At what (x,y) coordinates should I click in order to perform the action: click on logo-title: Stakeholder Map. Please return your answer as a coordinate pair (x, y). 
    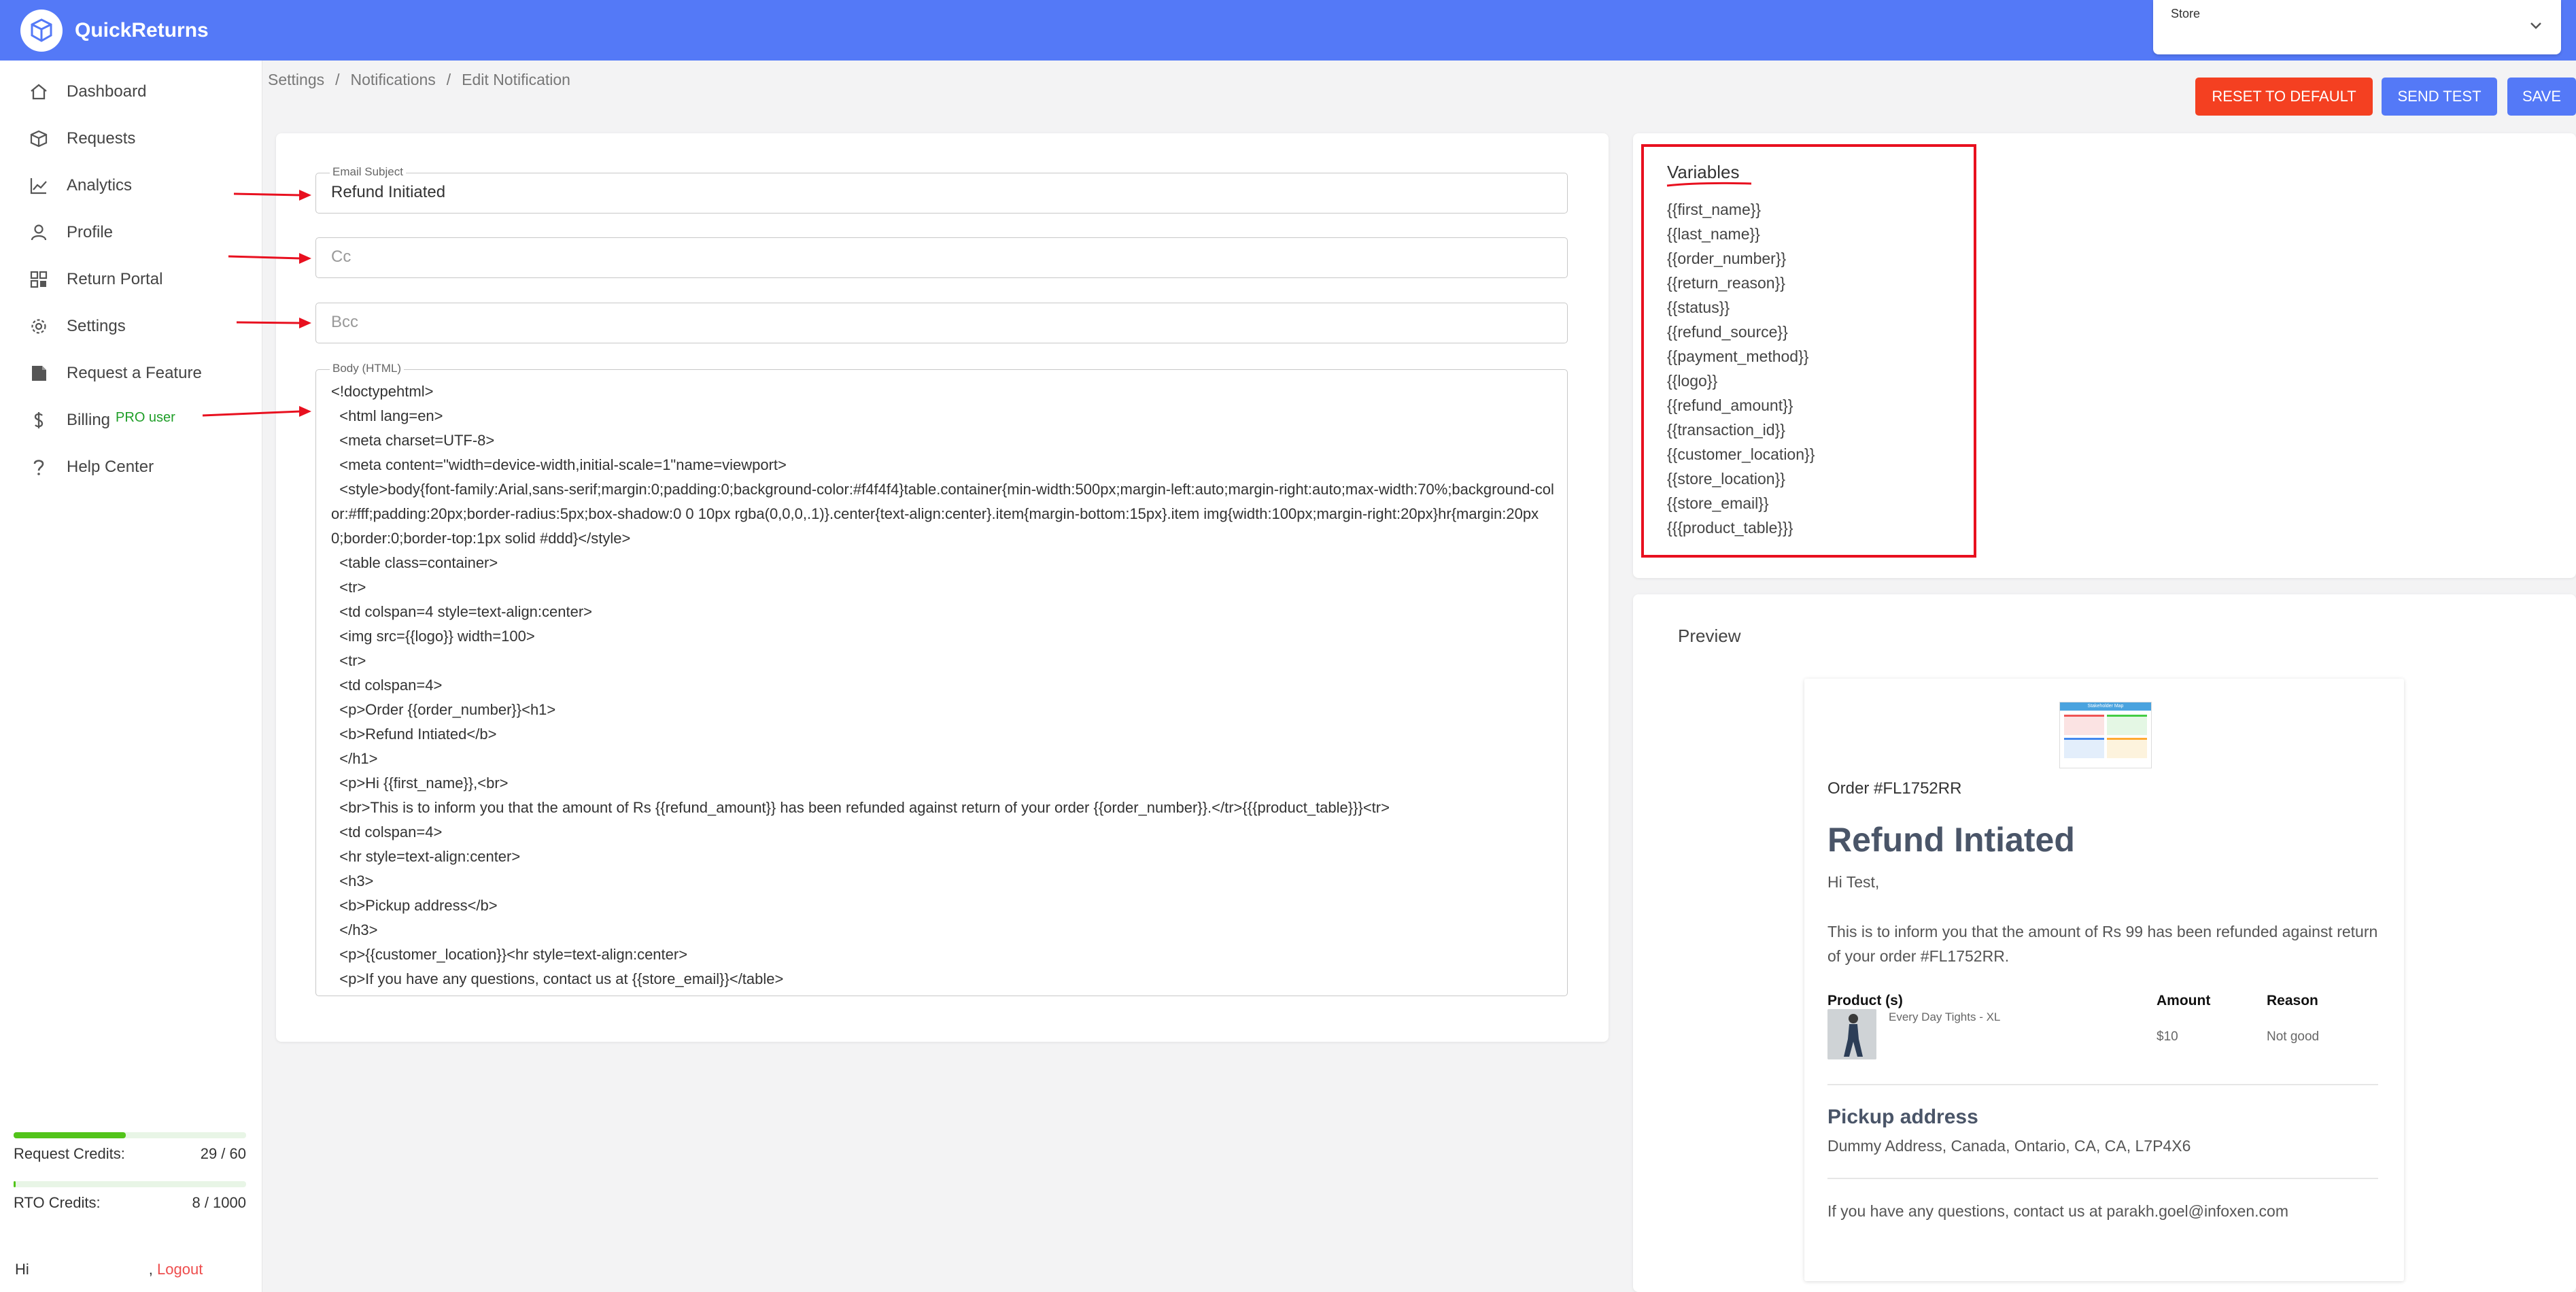
    Looking at the image, I should click on (2105, 707).